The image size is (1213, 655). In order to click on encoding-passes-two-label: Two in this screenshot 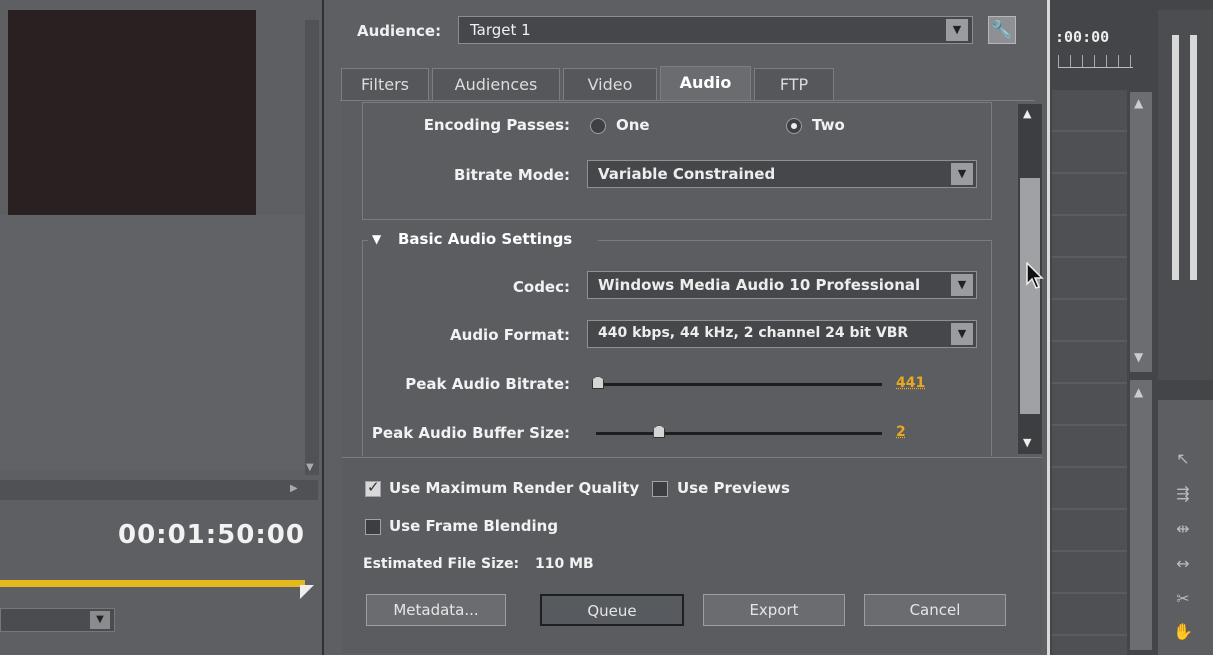, I will do `click(828, 125)`.